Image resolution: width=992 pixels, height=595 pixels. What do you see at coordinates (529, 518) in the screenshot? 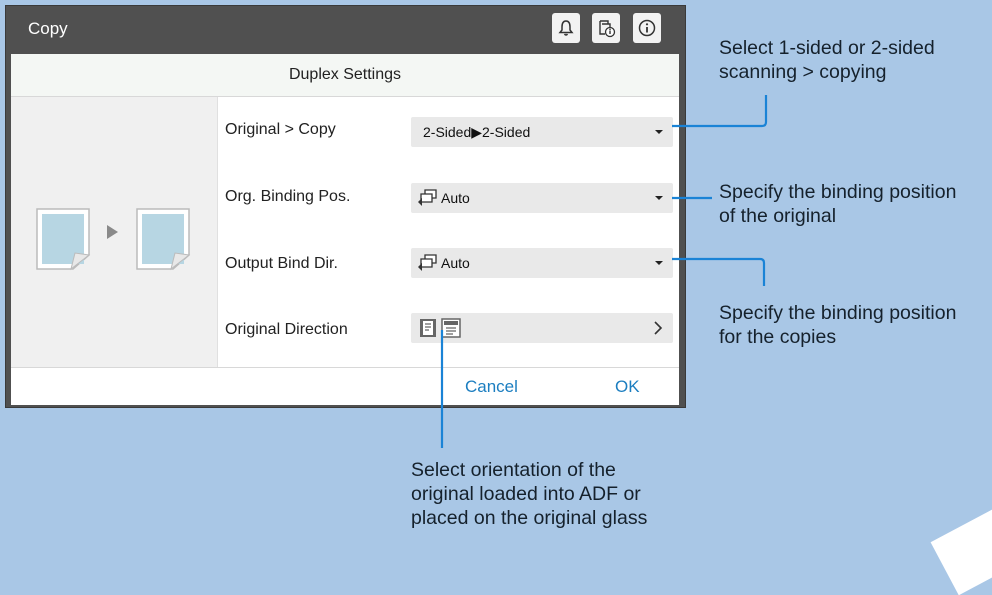
I see `callout-text: placed on the original glass` at bounding box center [529, 518].